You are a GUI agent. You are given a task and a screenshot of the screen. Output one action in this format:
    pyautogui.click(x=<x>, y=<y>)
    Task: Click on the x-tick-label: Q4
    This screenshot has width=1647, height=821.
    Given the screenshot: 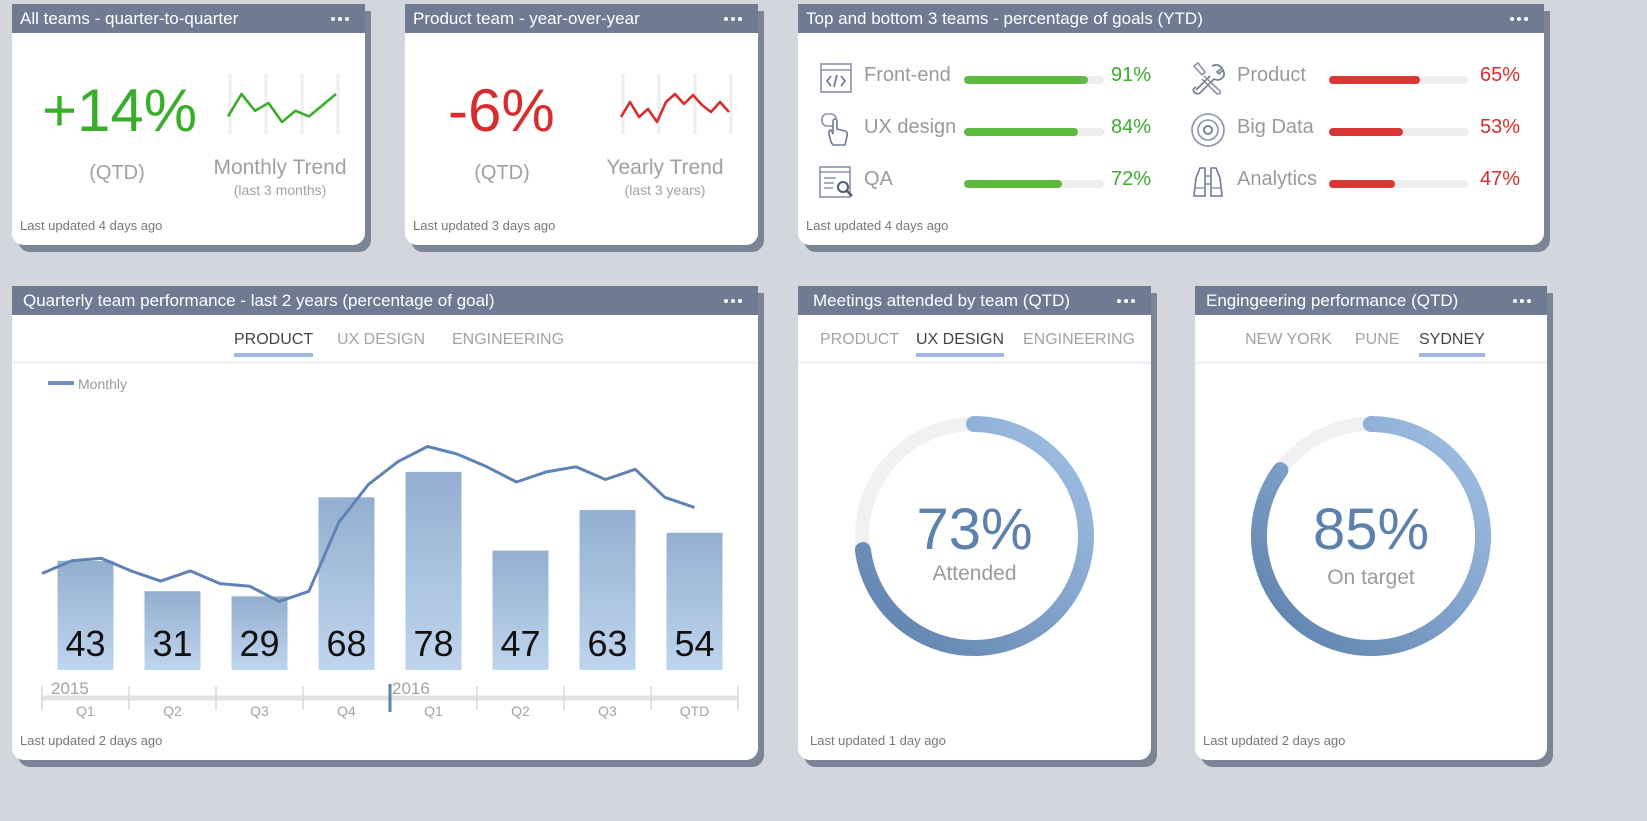 What is the action you would take?
    pyautogui.click(x=346, y=711)
    